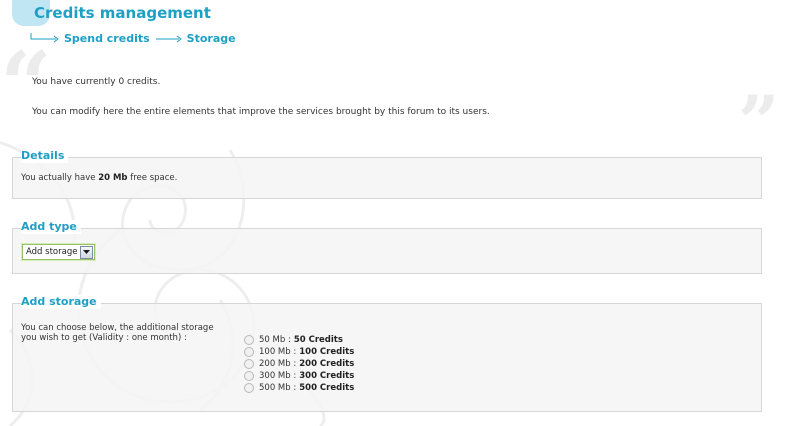 The height and width of the screenshot is (426, 800). Describe the element at coordinates (96, 82) in the screenshot. I see `credits-balance-text: You have currently 0 credits.` at that location.